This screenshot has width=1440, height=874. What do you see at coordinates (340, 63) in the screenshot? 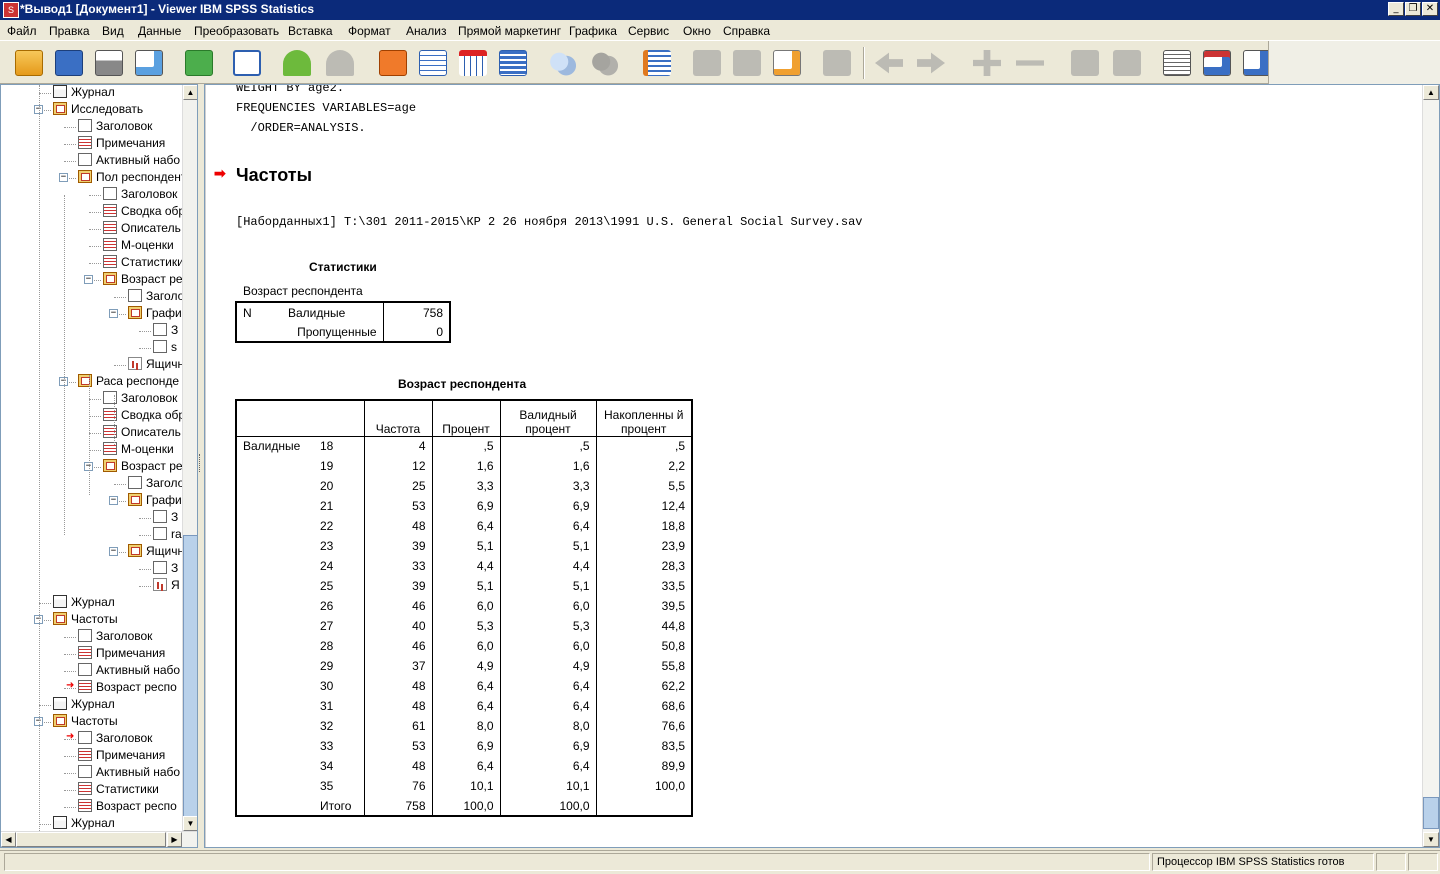
I see `redo-button` at bounding box center [340, 63].